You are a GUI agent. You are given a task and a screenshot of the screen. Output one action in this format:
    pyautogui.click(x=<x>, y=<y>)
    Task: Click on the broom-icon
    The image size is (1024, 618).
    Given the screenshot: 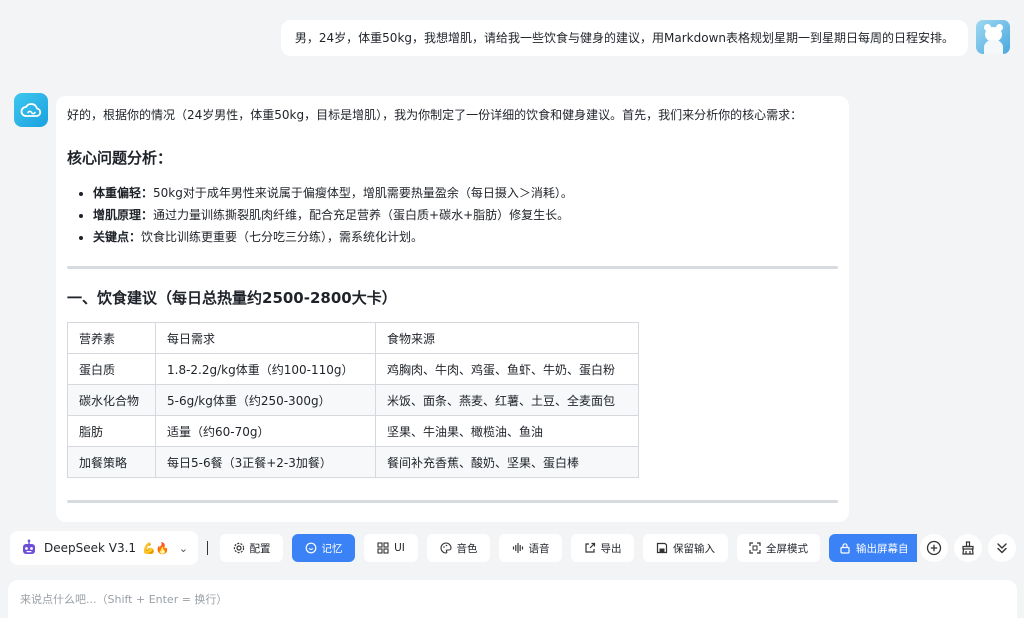 What is the action you would take?
    pyautogui.click(x=968, y=548)
    